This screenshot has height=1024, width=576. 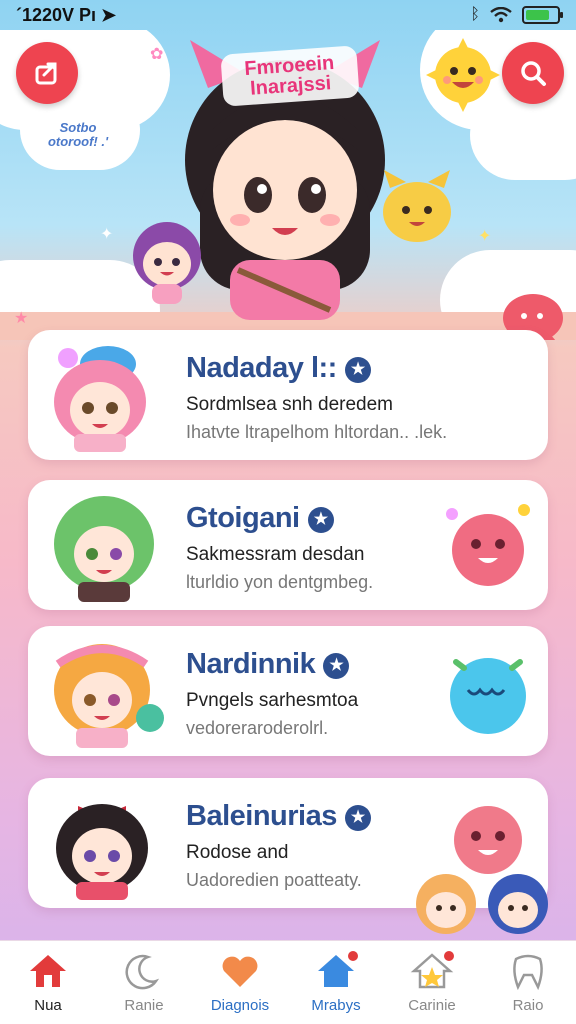 I want to click on avatar-red-bow-icon, so click(x=102, y=852).